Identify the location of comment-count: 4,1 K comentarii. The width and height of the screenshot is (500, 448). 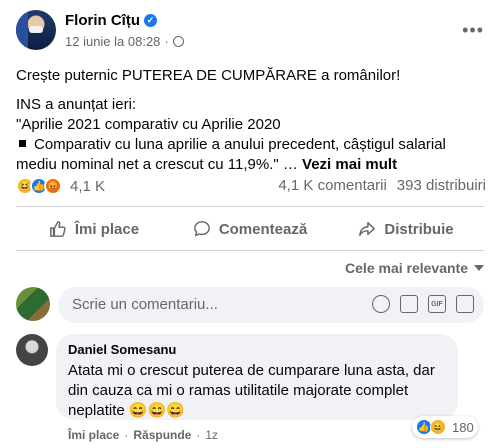
(332, 185).